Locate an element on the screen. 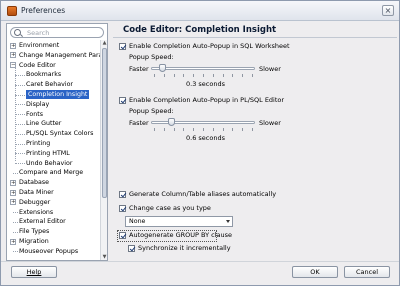 This screenshot has width=400, height=286. sql-autopopup-checkbox is located at coordinates (122, 46).